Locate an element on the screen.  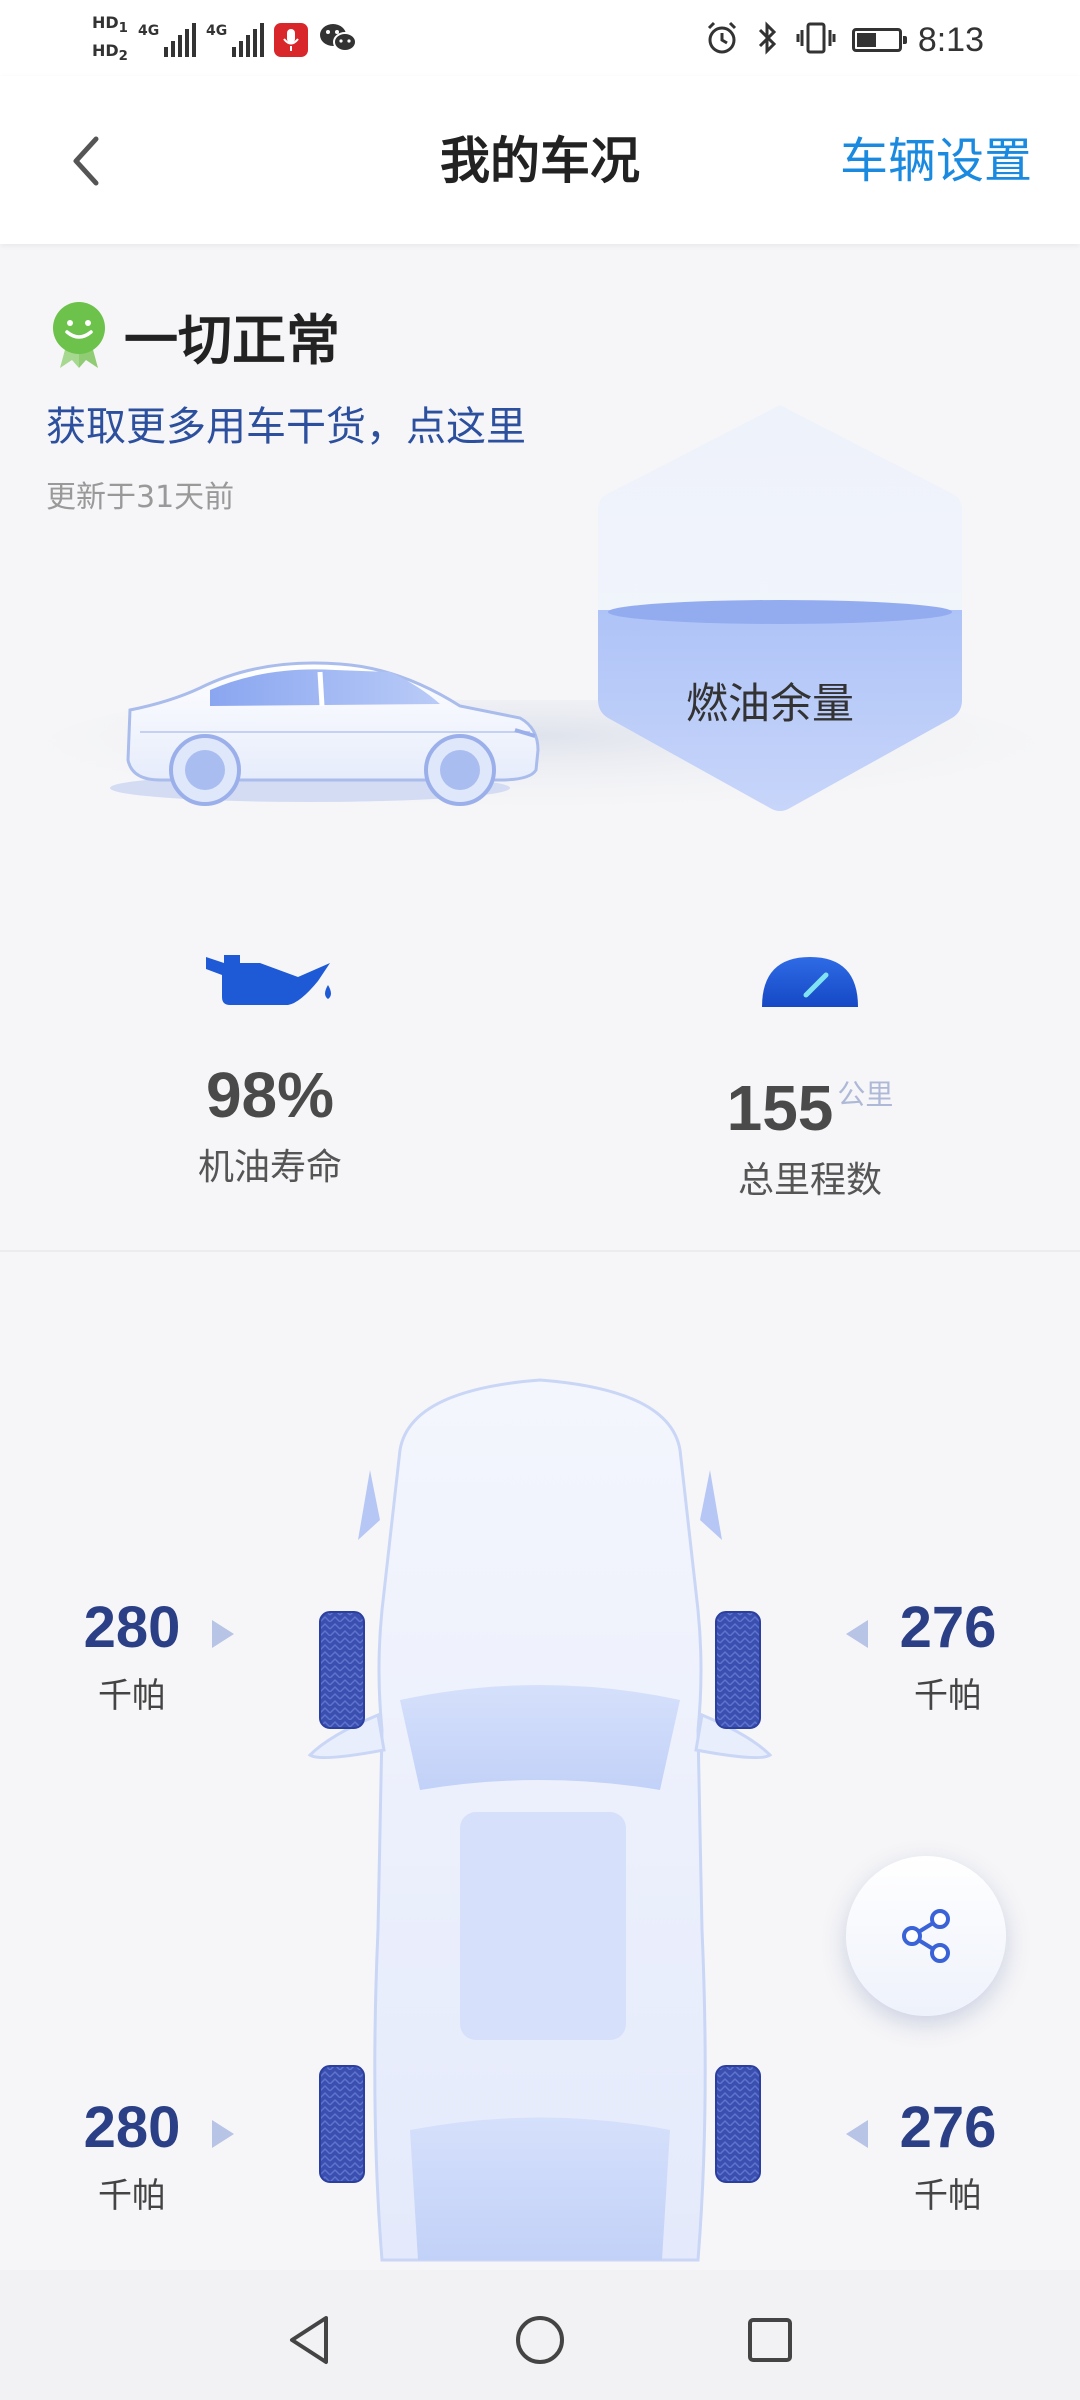
system-nav-bar is located at coordinates (540, 2335).